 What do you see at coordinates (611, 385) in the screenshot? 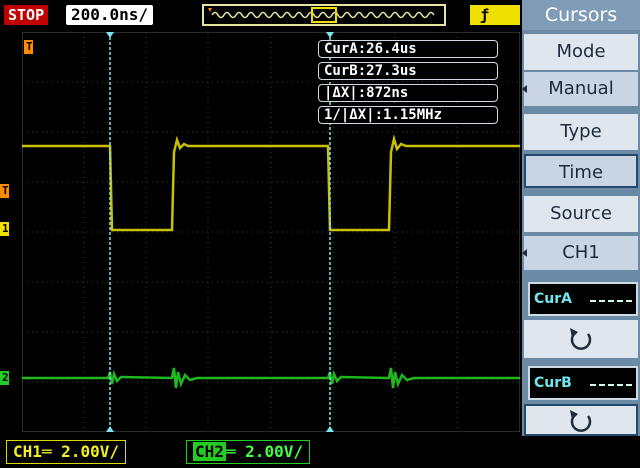
I see `curb-line-icon` at bounding box center [611, 385].